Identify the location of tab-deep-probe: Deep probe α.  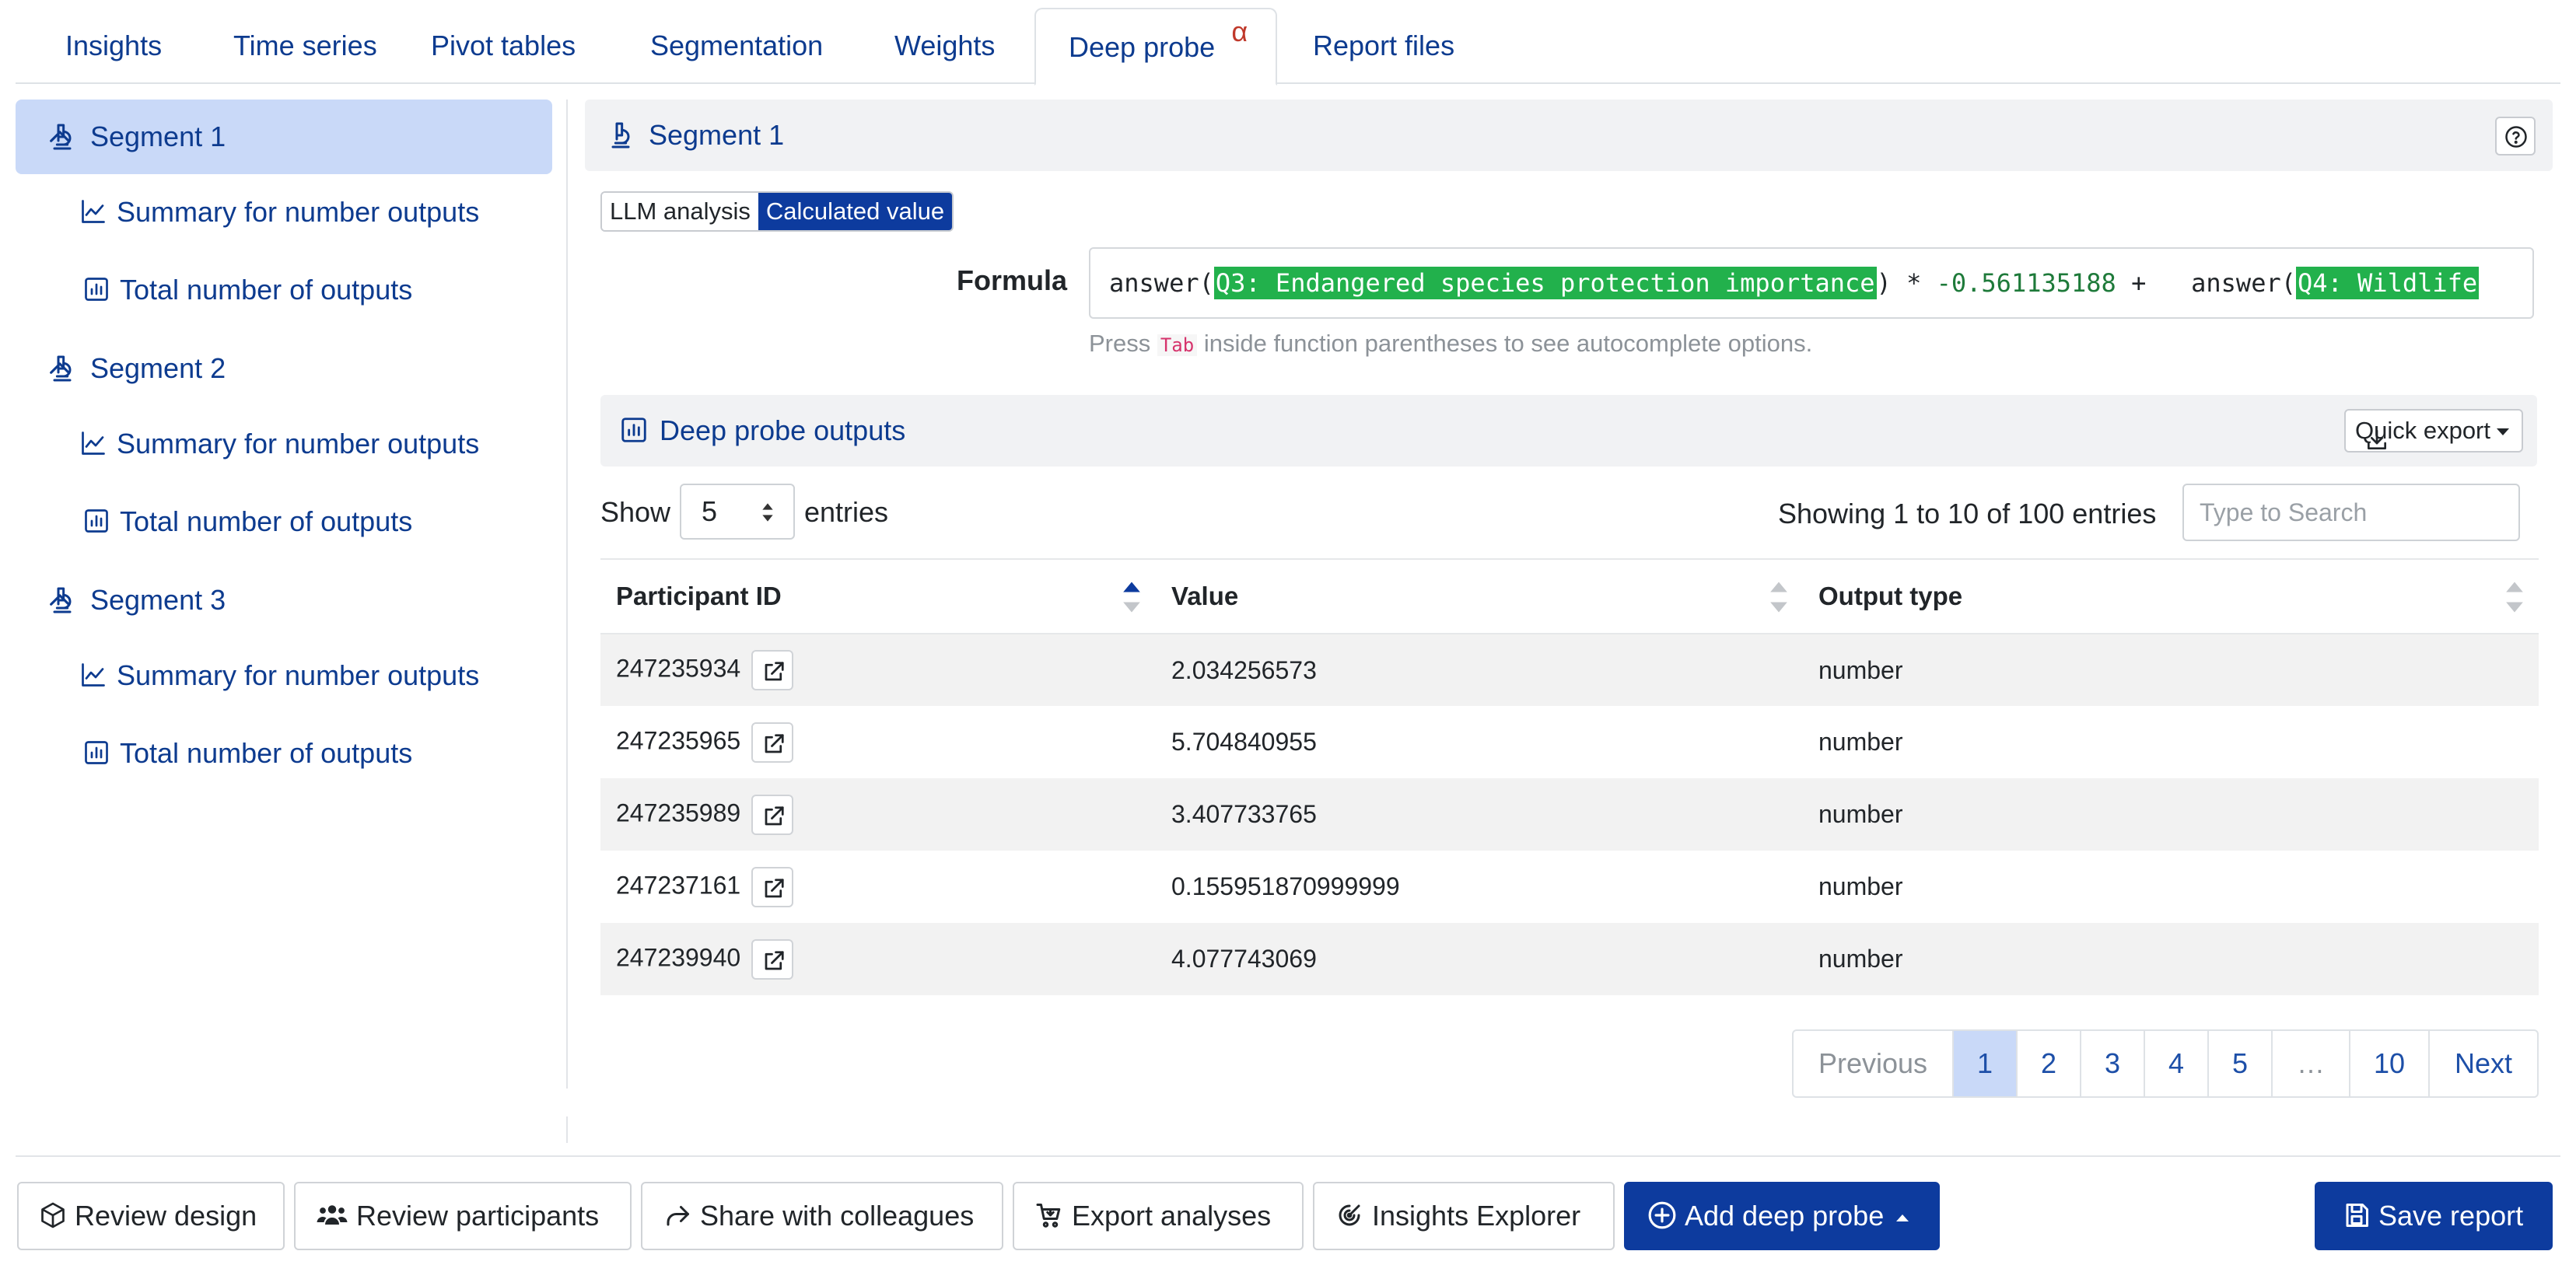
(1156, 47).